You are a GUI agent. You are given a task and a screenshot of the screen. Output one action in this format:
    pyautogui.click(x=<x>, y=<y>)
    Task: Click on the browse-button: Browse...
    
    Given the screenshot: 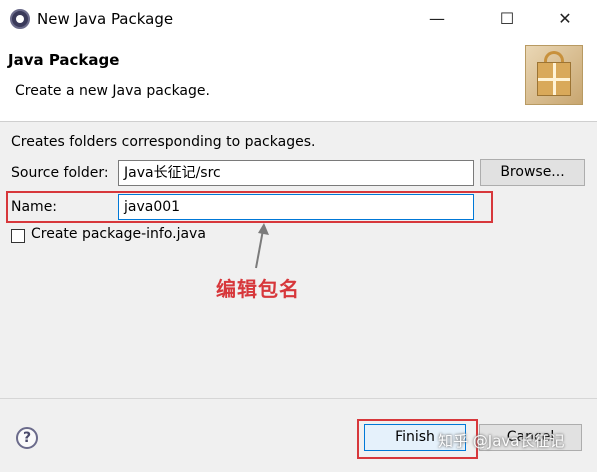 What is the action you would take?
    pyautogui.click(x=532, y=172)
    